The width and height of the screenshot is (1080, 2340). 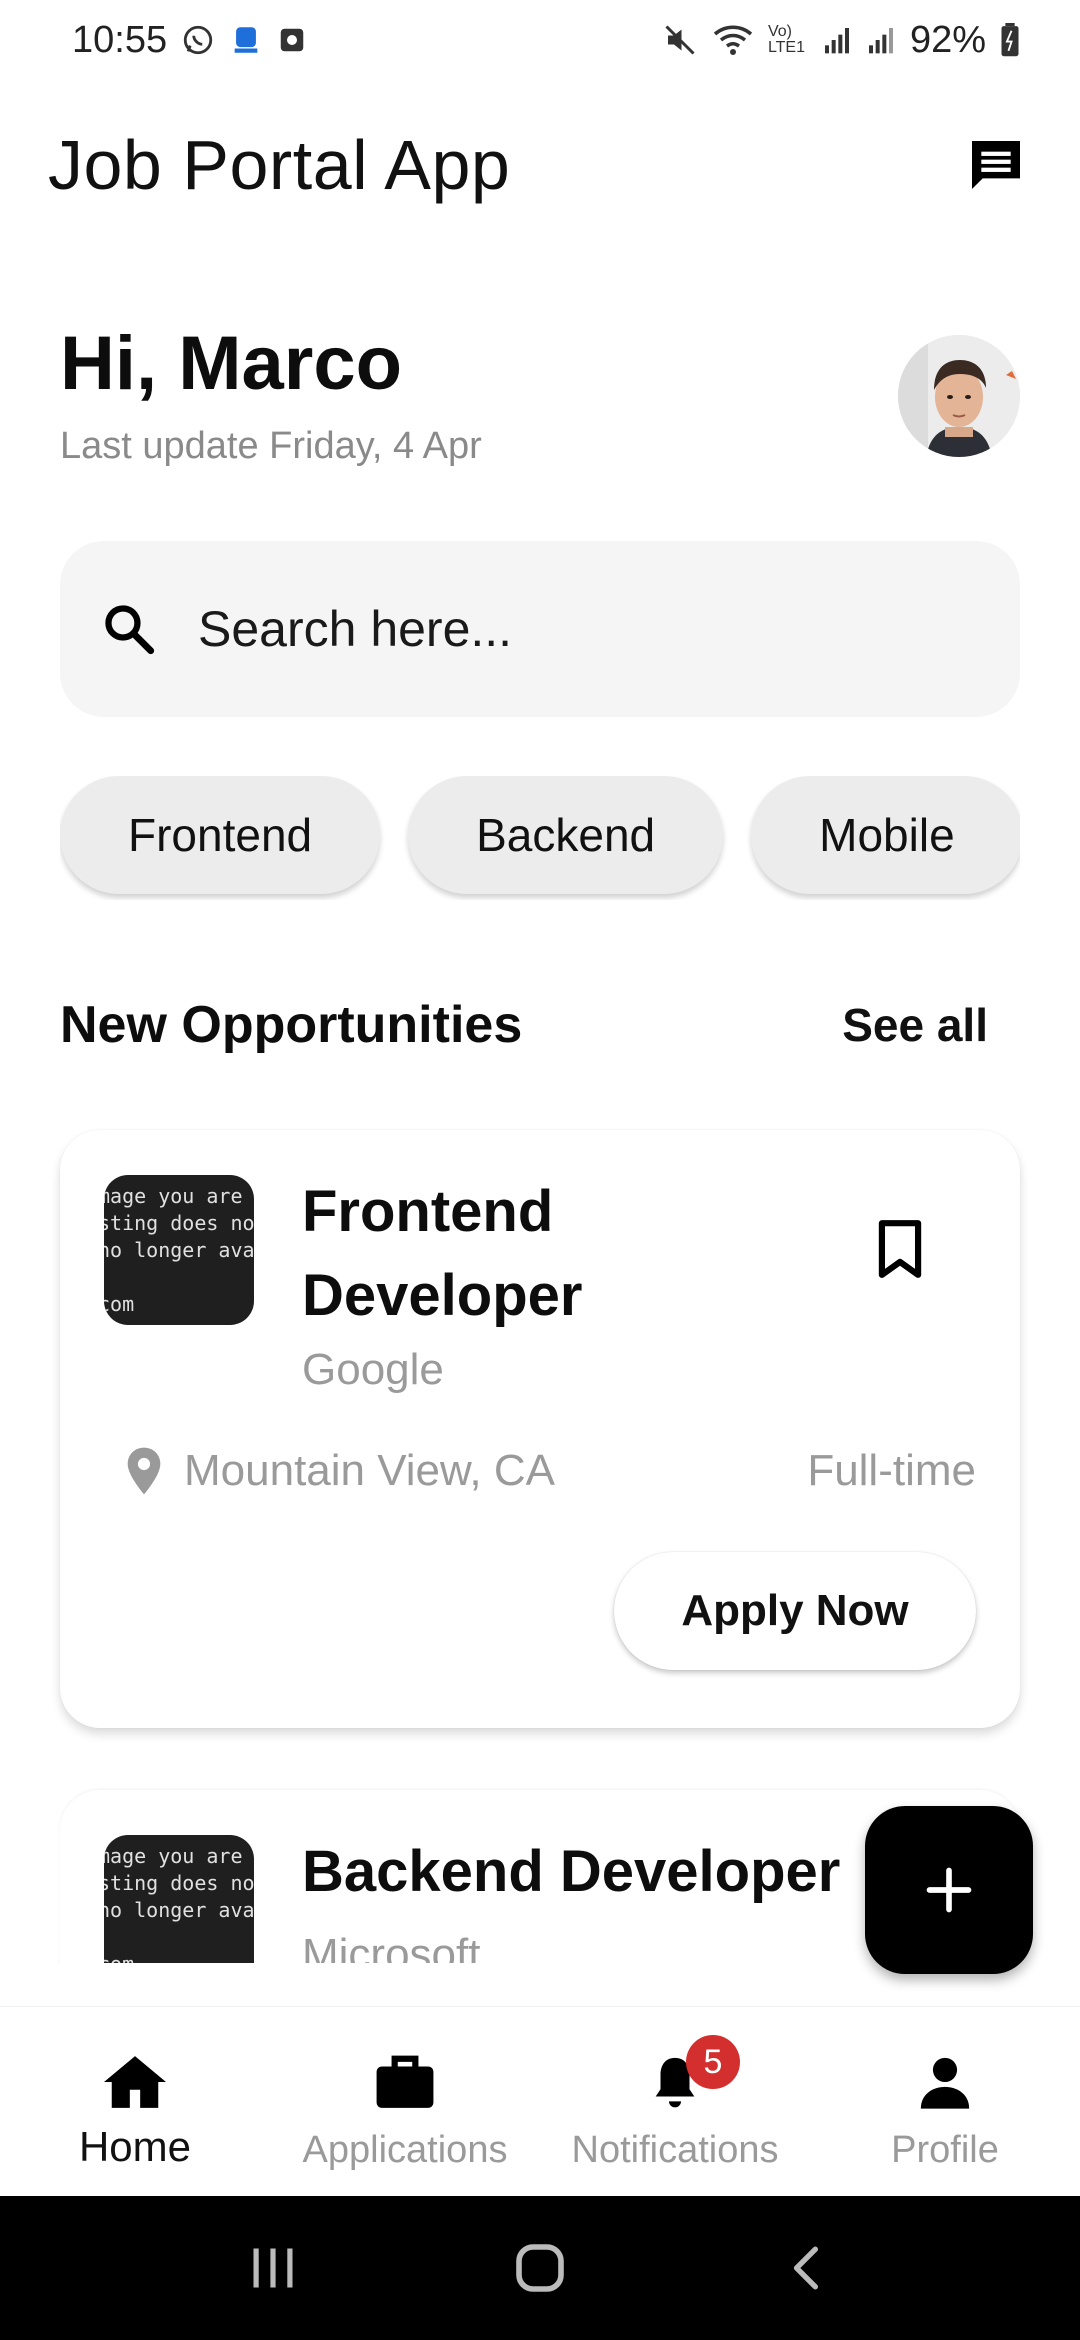 What do you see at coordinates (135, 2146) in the screenshot?
I see `nav-label-home: Home` at bounding box center [135, 2146].